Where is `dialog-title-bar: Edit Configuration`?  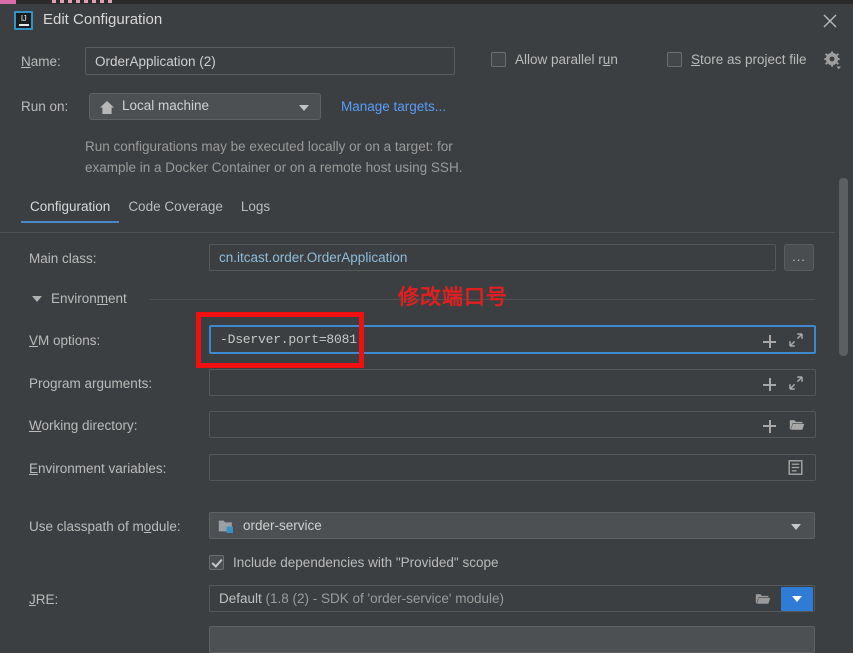 dialog-title-bar: Edit Configuration is located at coordinates (426, 20).